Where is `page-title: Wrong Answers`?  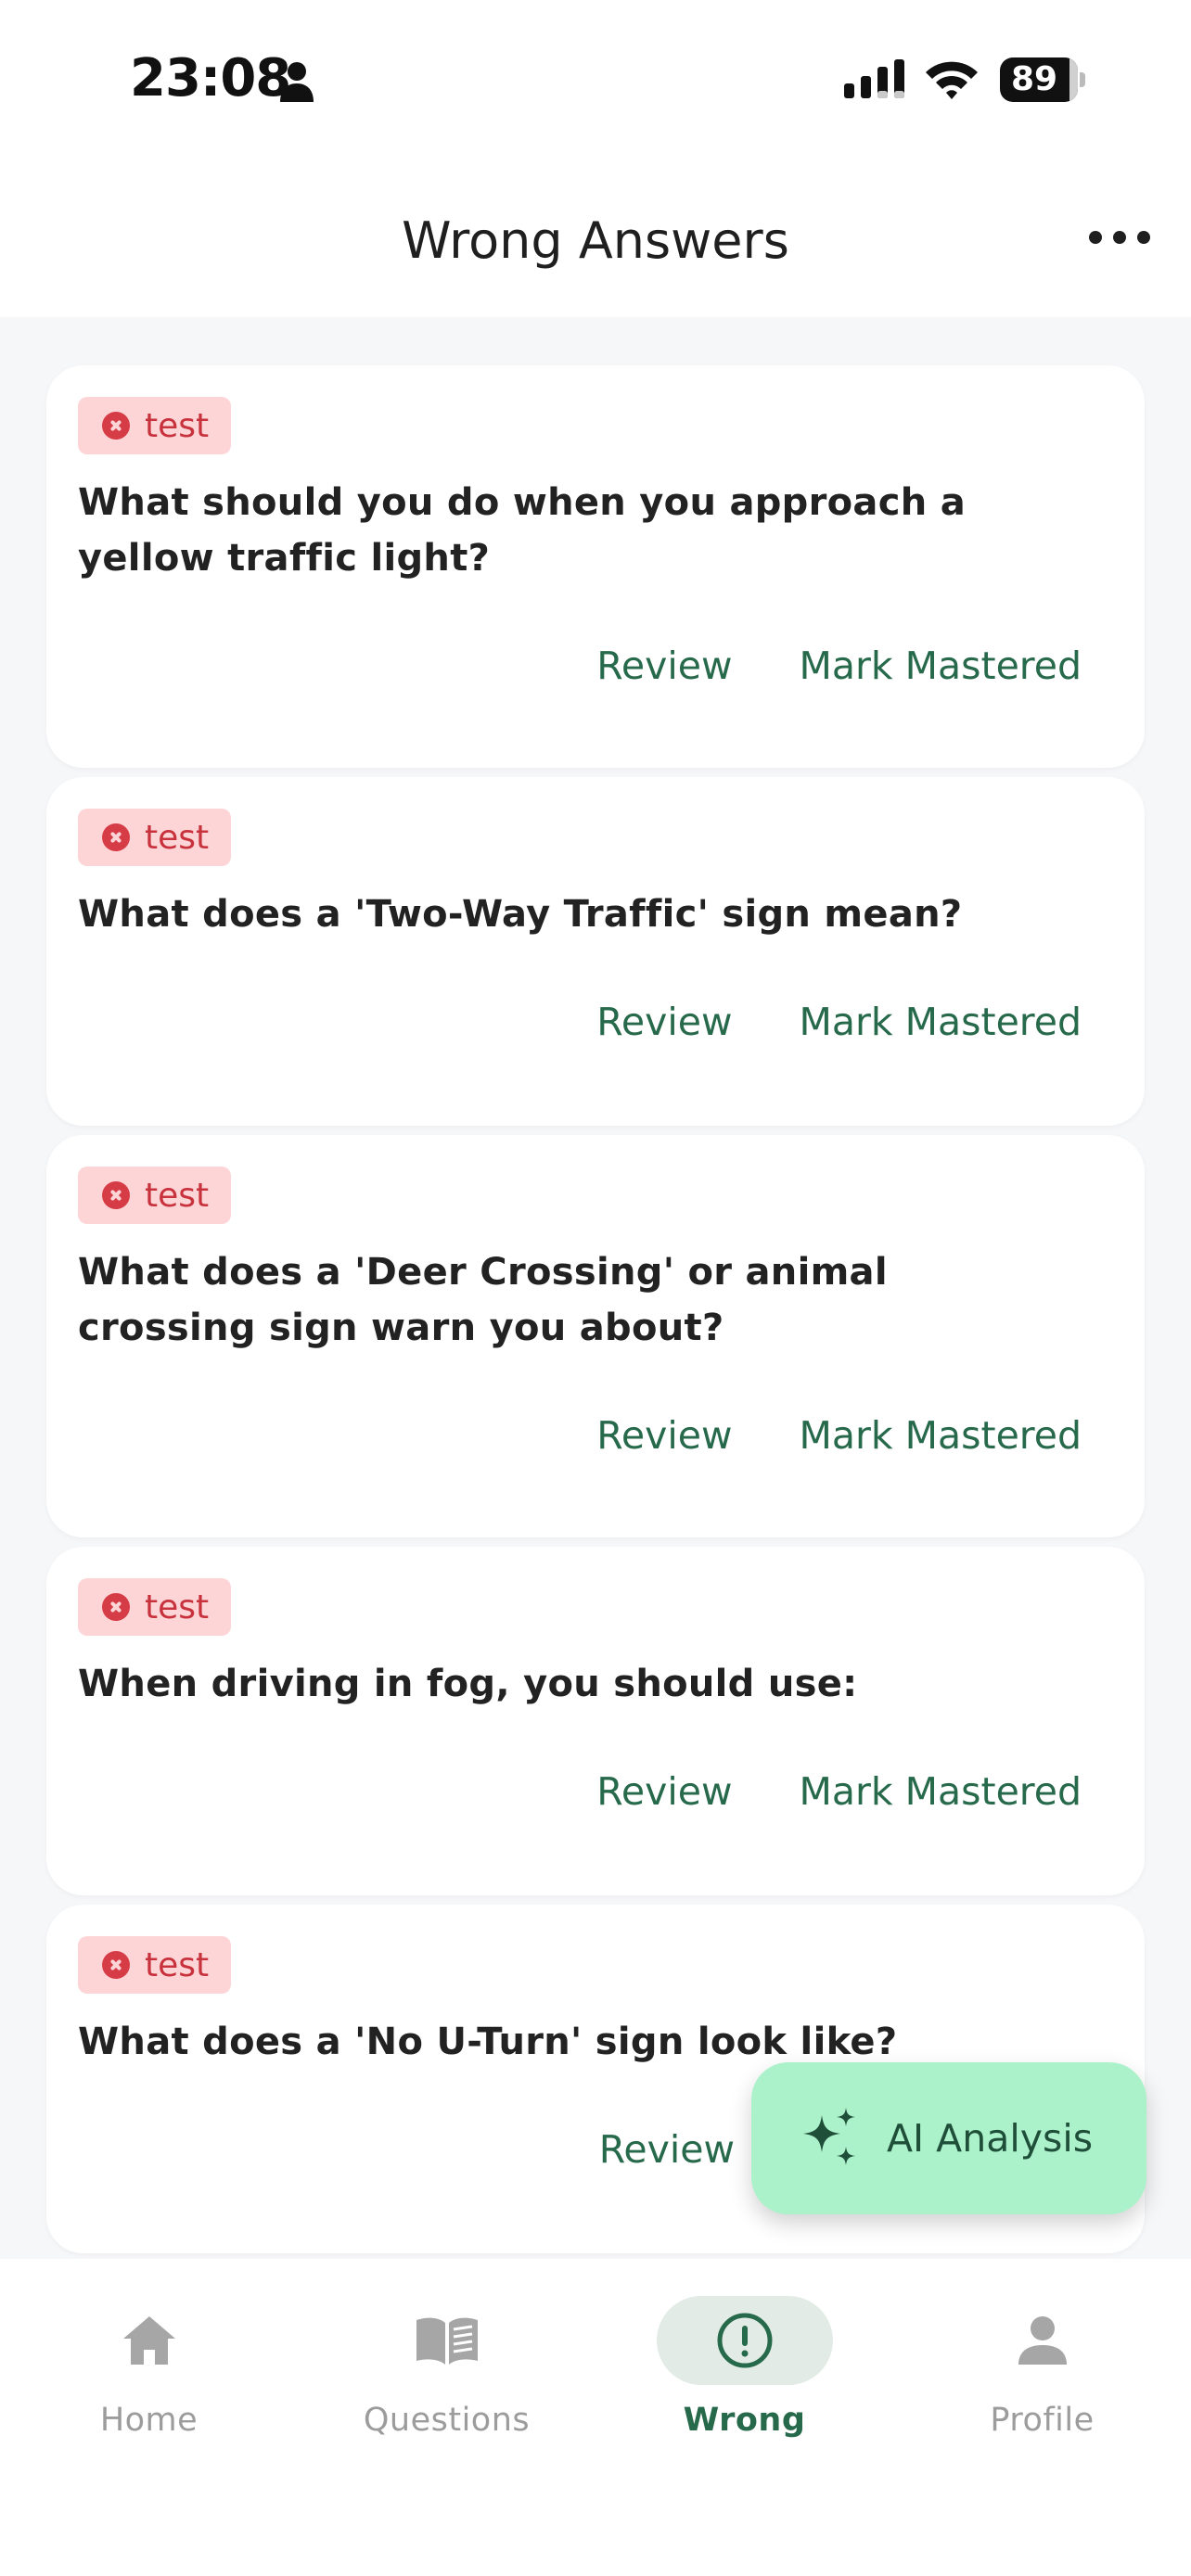 page-title: Wrong Answers is located at coordinates (595, 241).